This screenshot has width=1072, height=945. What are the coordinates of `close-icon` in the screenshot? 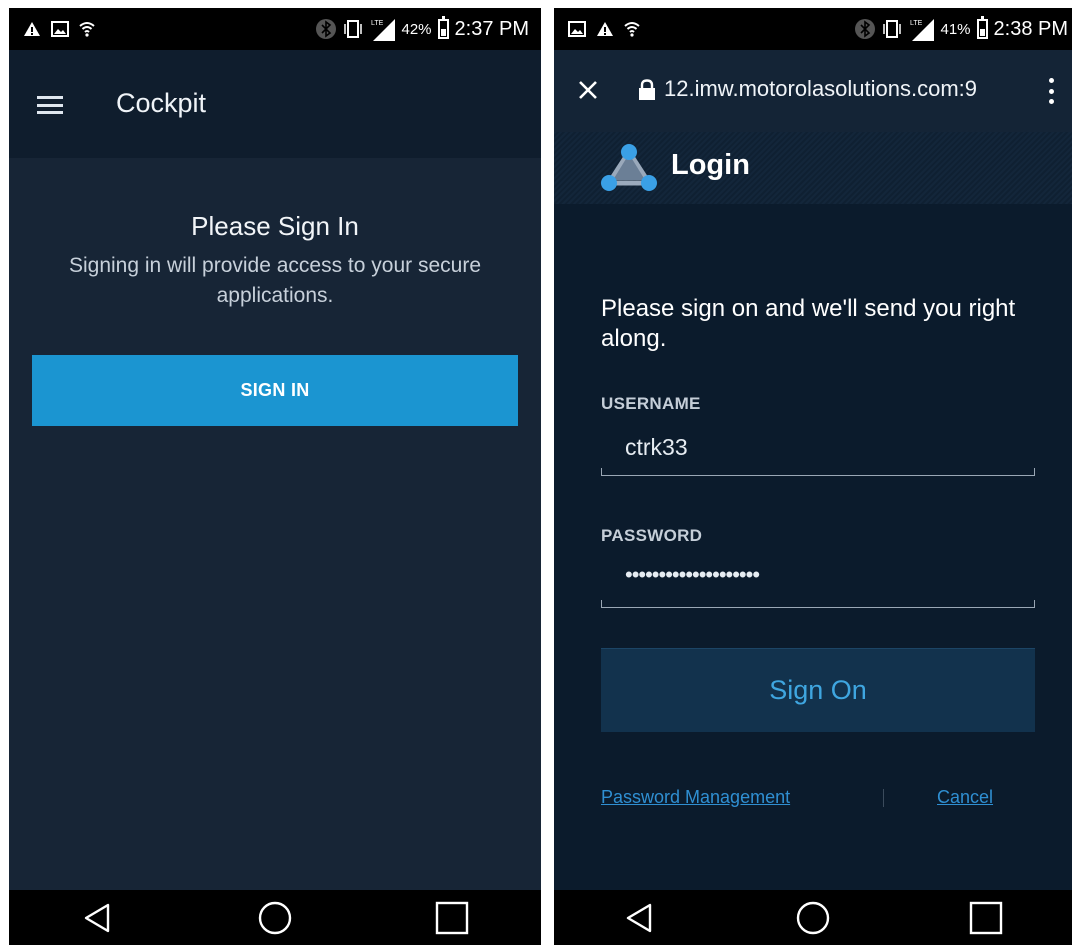 It's located at (588, 90).